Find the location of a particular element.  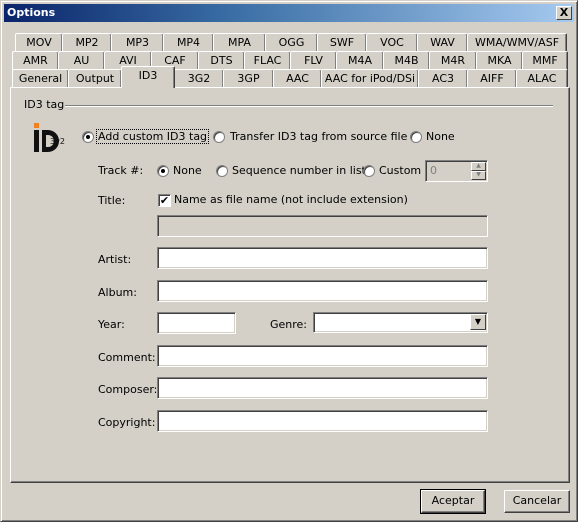

year-input is located at coordinates (196, 323).